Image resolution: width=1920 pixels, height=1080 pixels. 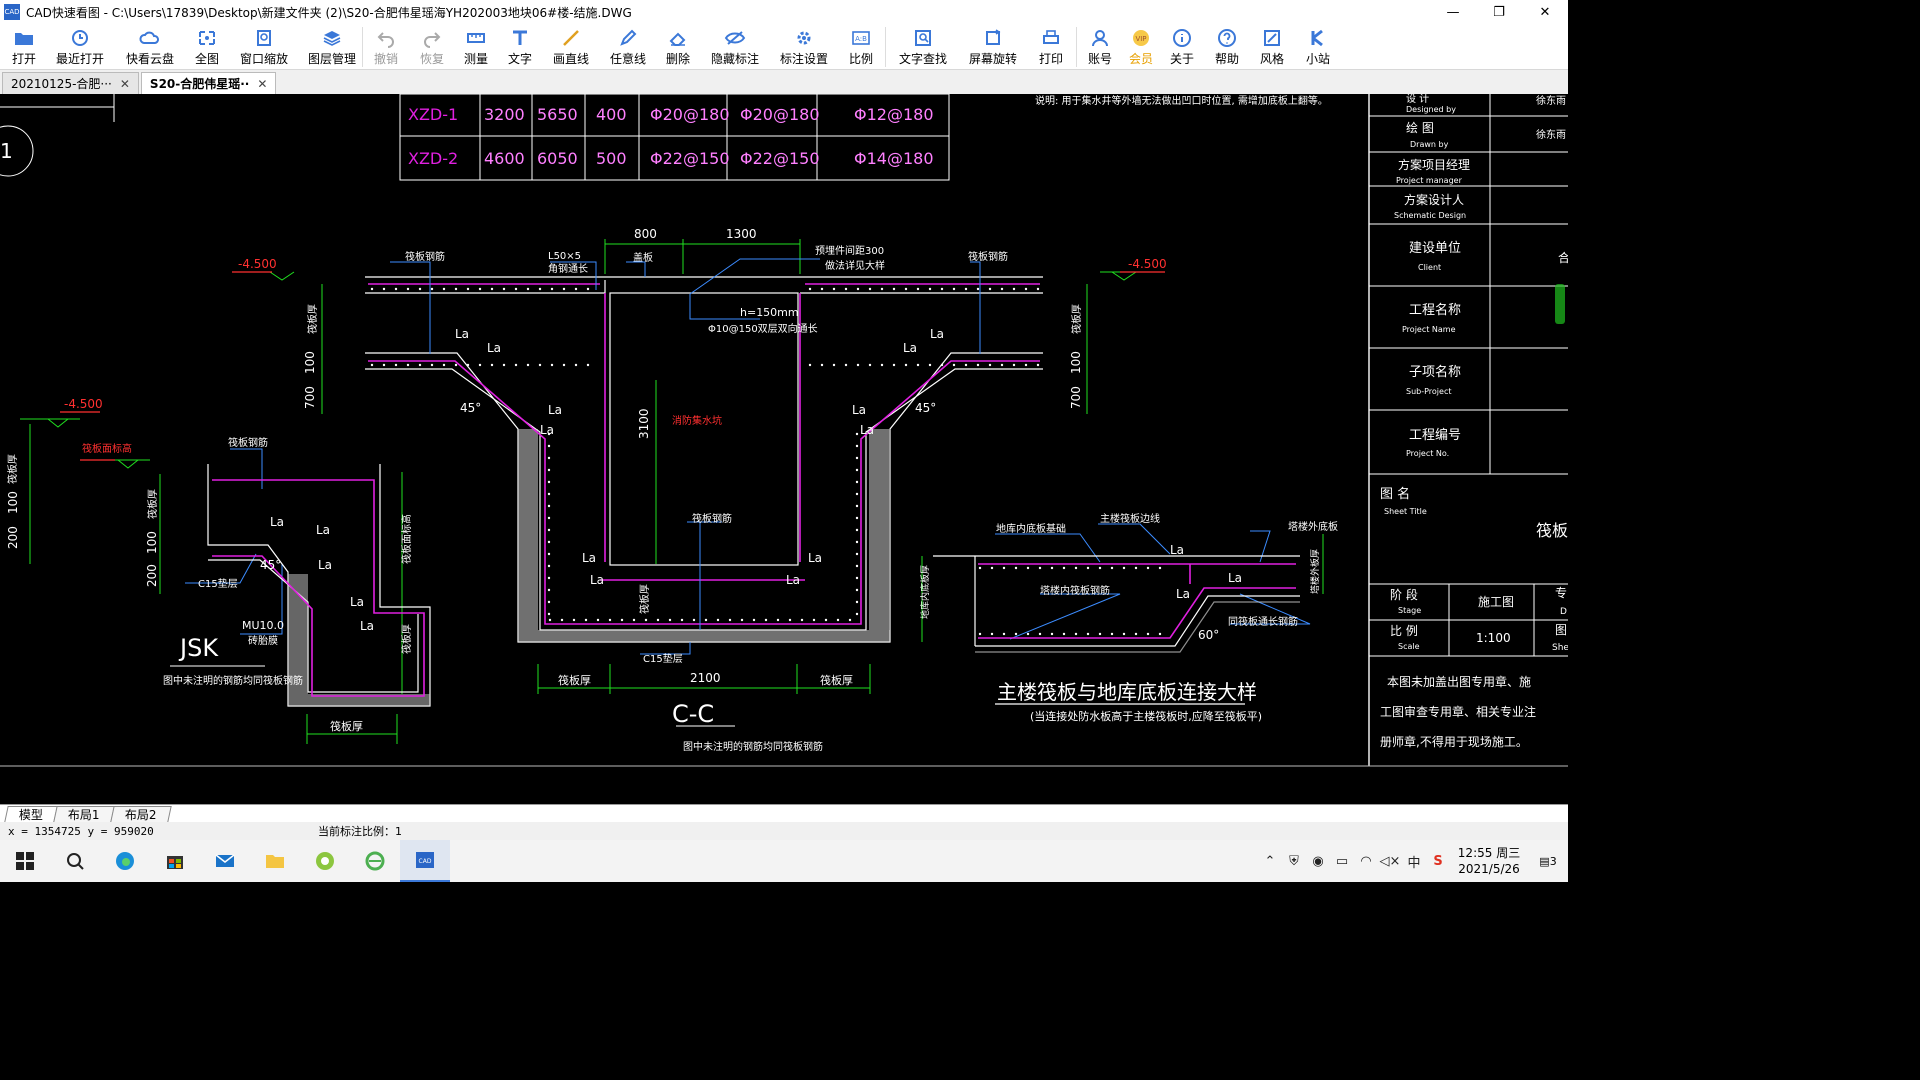 I want to click on tab-layout2-label: 布局2, so click(x=140, y=815).